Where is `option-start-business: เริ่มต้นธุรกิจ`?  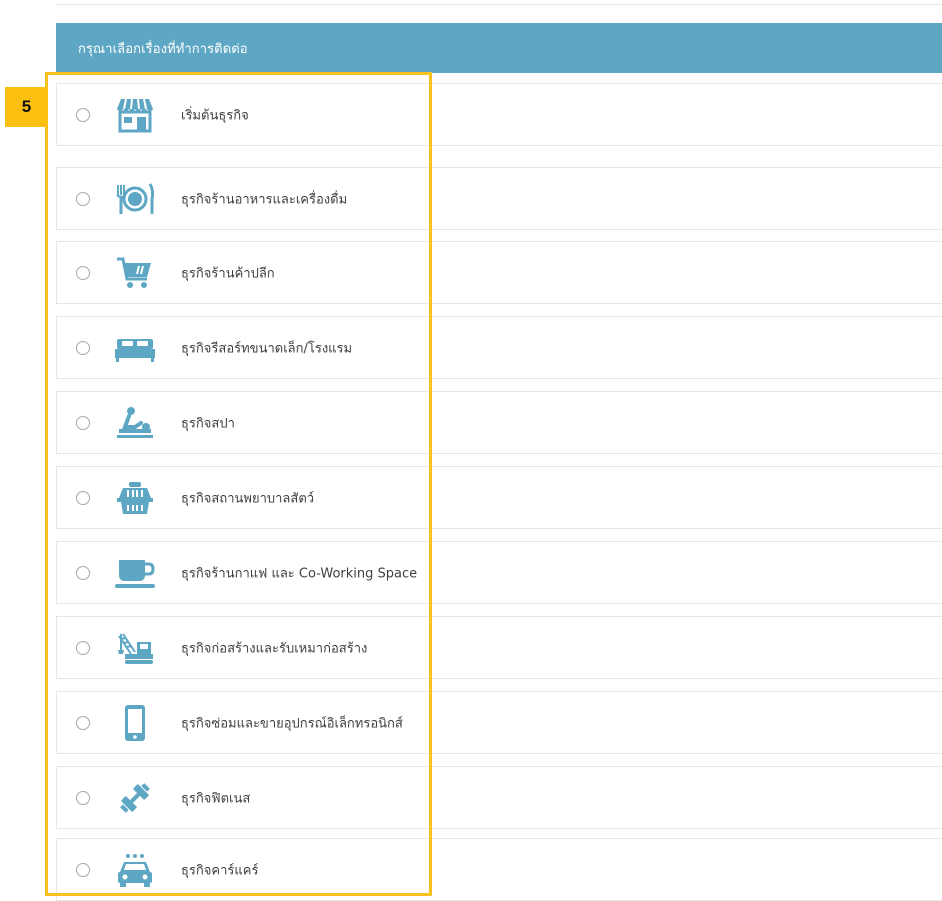 option-start-business: เริ่มต้นธุรกิจ is located at coordinates (499, 114).